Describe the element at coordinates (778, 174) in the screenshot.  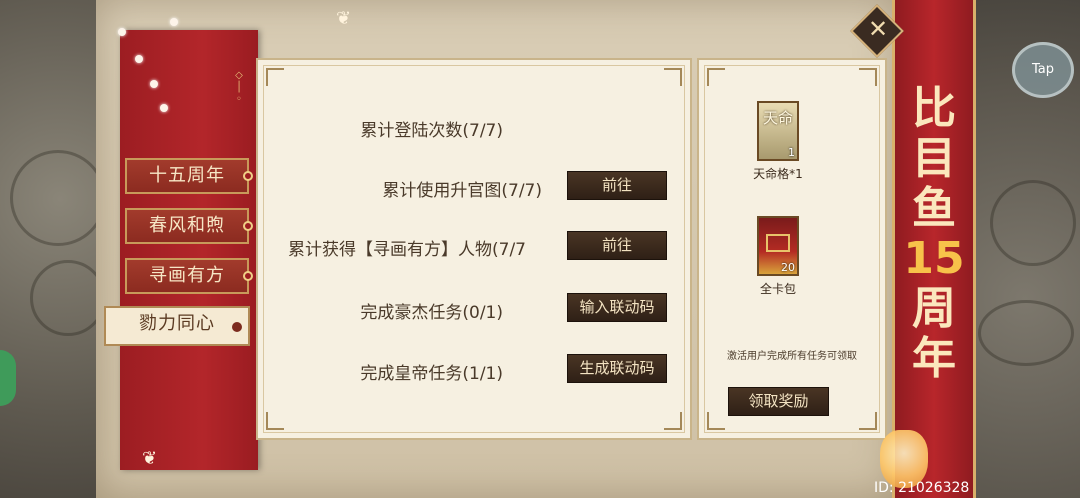
I see `reward-destiny-name: 天命格*1` at that location.